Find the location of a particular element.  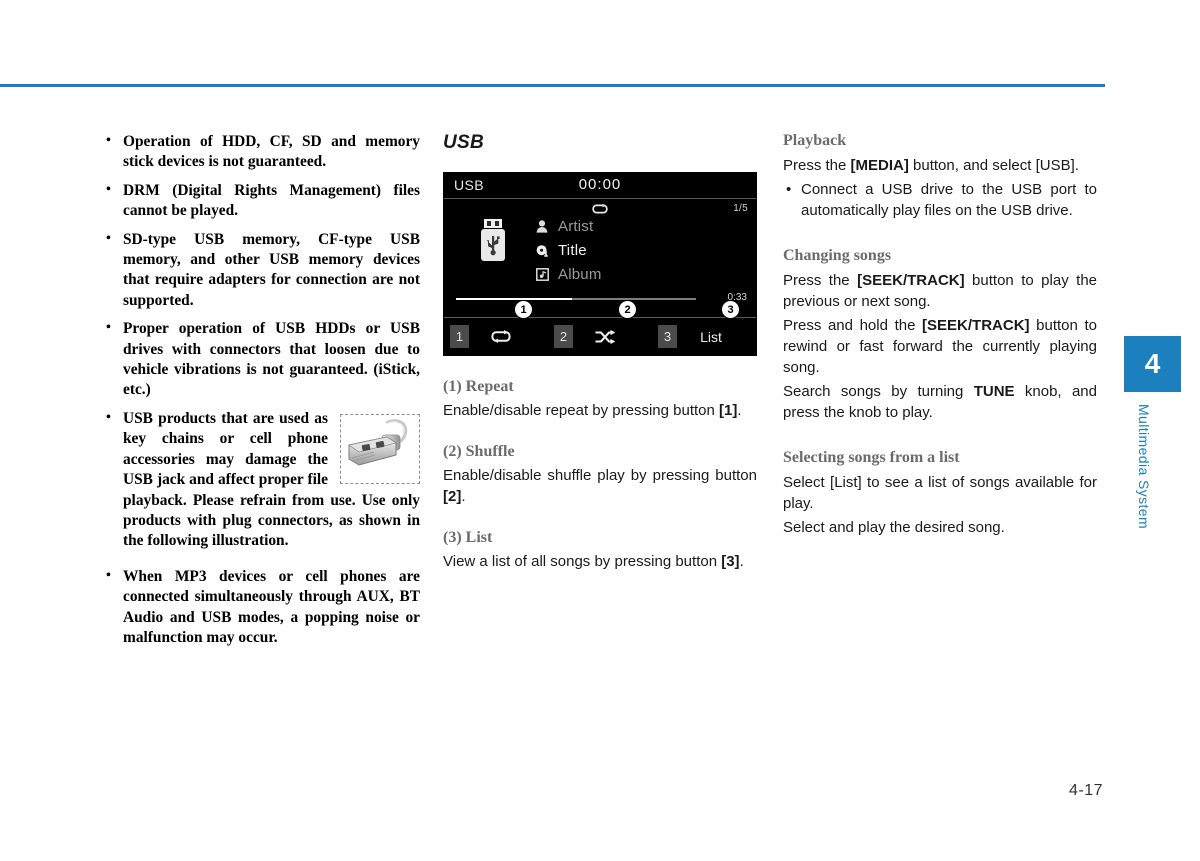

screen-track-count: 1/5 is located at coordinates (740, 208).